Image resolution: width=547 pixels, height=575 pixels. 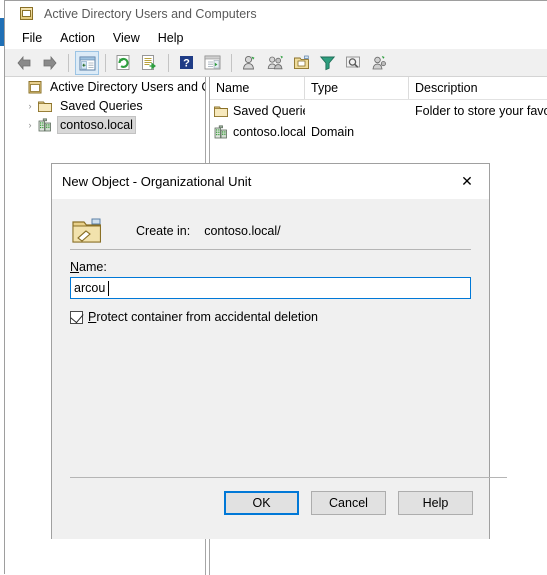 What do you see at coordinates (35, 87) in the screenshot?
I see `console-root-icon` at bounding box center [35, 87].